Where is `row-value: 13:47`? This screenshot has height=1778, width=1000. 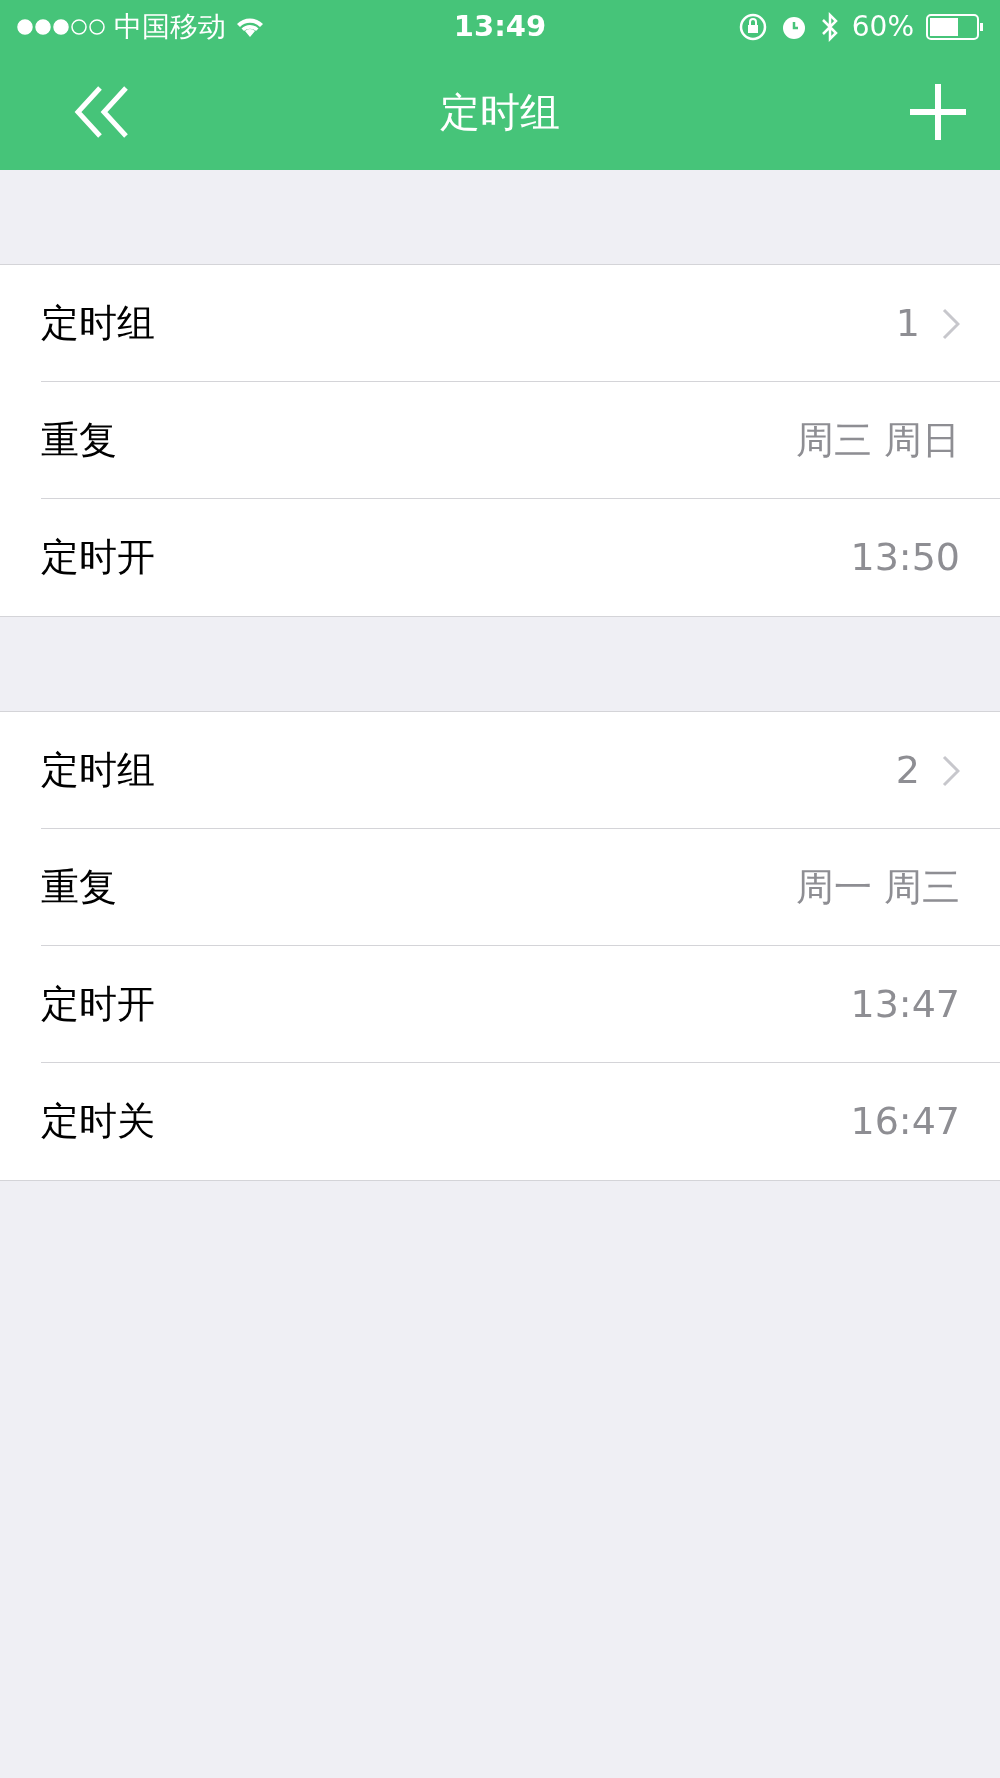 row-value: 13:47 is located at coordinates (905, 1004).